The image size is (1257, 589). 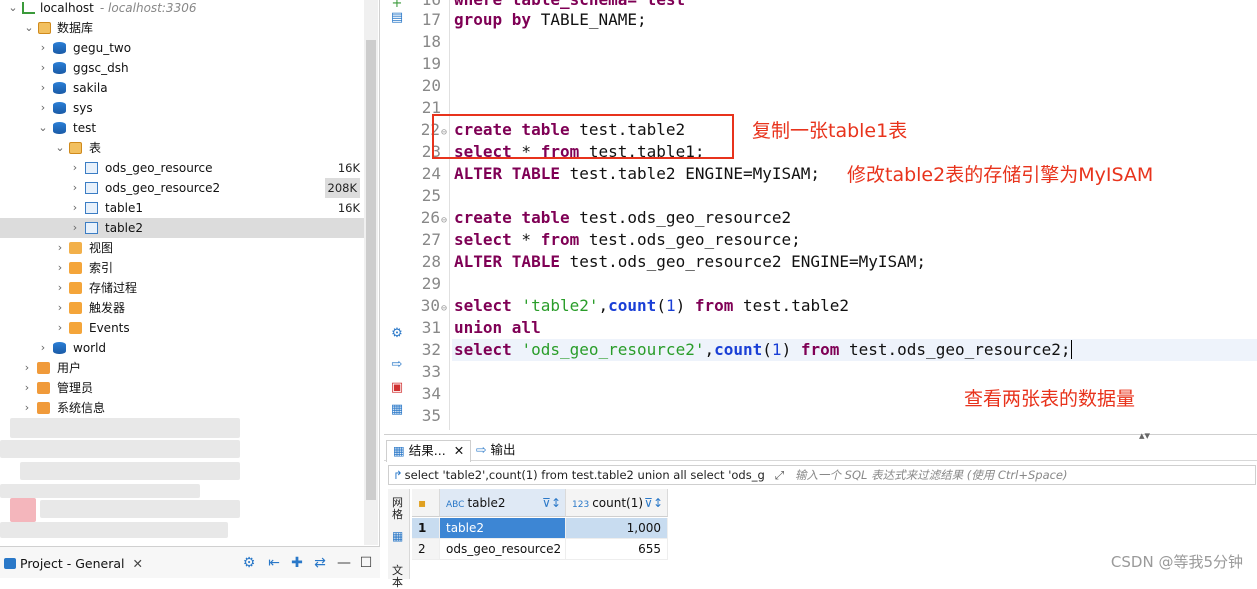 I want to click on code-line-27: select * from test.ods_geo_resource;, so click(x=627, y=240).